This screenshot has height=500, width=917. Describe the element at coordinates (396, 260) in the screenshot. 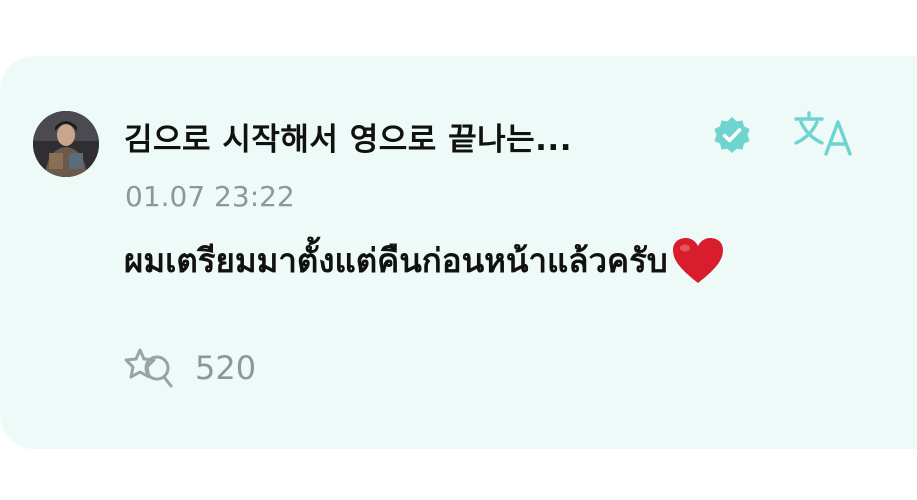

I see `comment-message-text: ผมเตรียมมาตั้งแต่คืนก่อนหน้าแล้วครับ` at that location.